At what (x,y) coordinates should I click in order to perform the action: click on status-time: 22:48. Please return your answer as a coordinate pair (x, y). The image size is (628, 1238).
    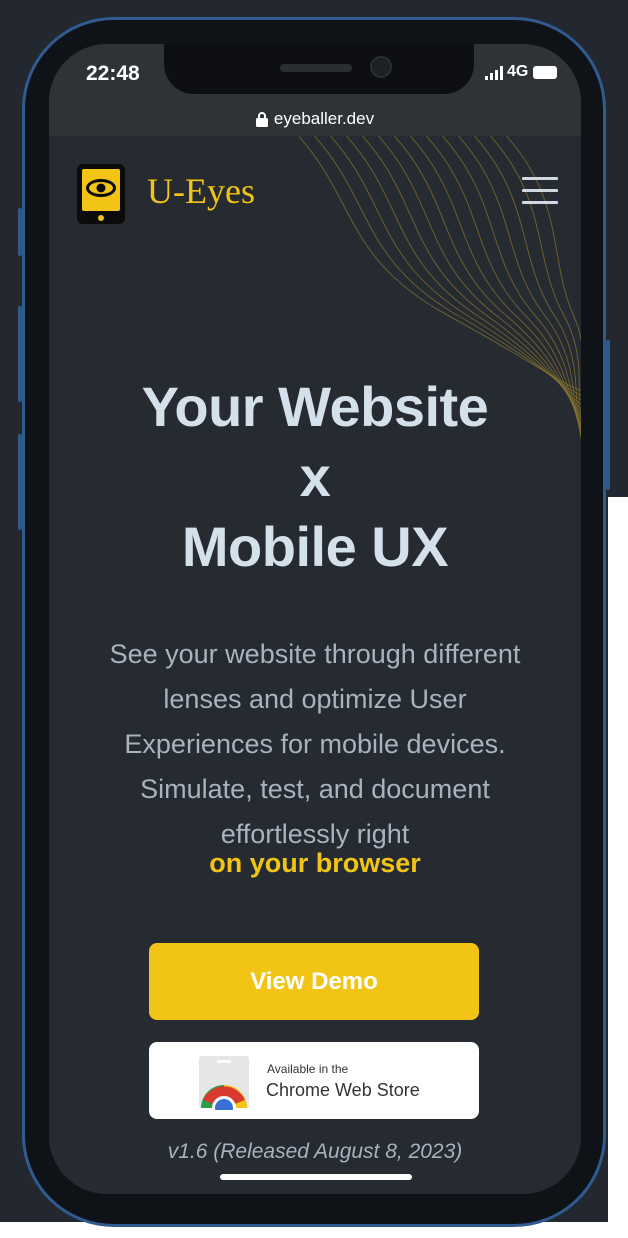
    Looking at the image, I should click on (113, 73).